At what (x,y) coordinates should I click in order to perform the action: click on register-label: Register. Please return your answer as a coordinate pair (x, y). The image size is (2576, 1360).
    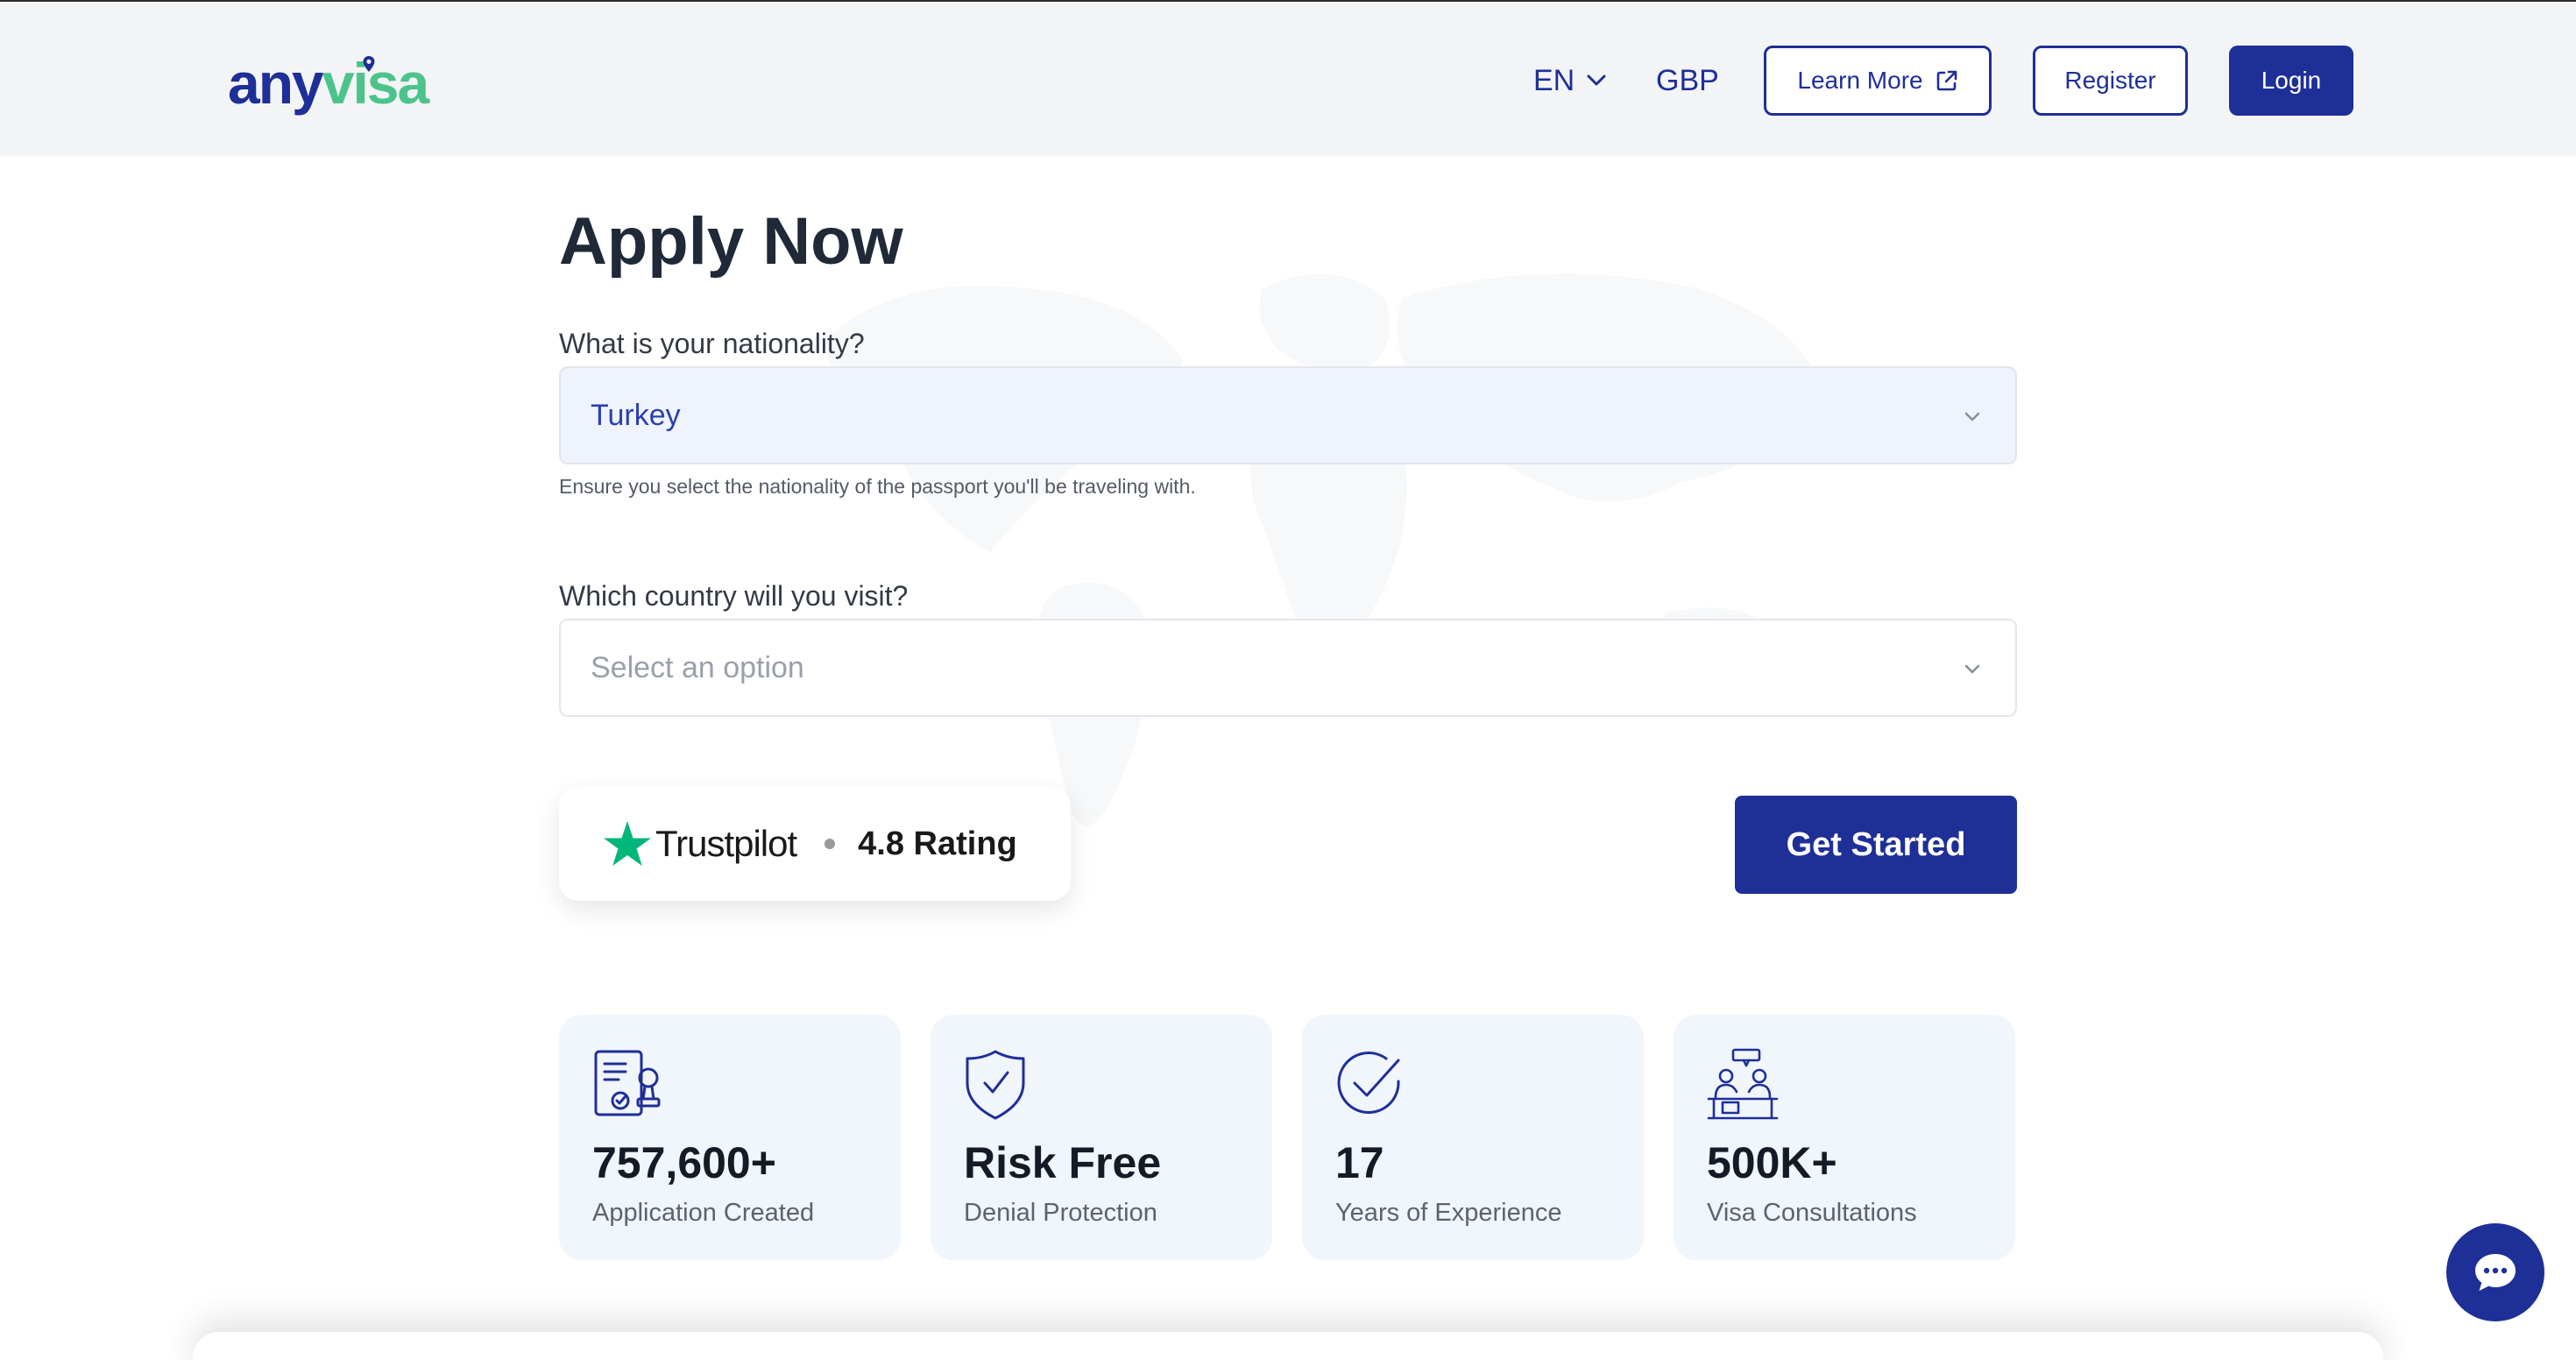
    Looking at the image, I should click on (2110, 80).